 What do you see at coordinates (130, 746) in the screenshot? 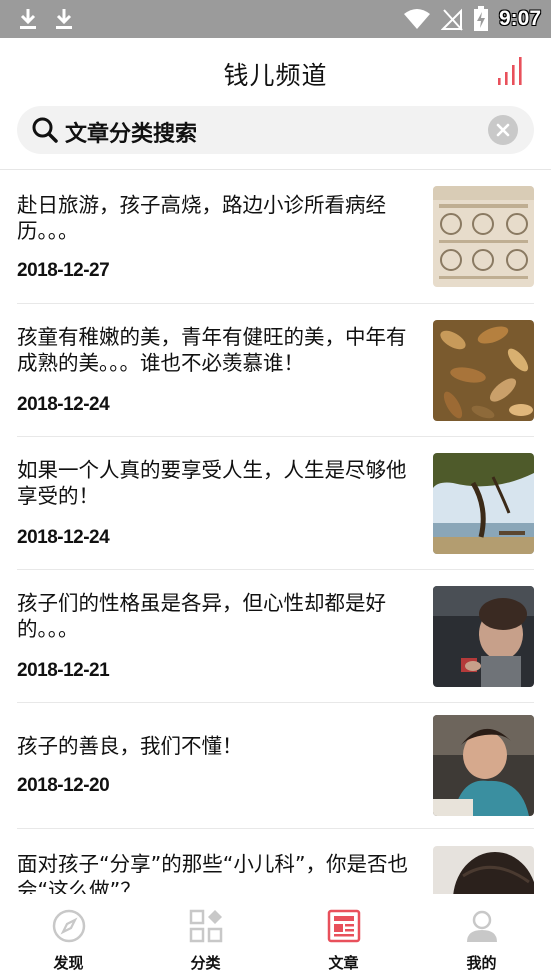
I see `article-title: 孩子的善良，我们不懂！` at bounding box center [130, 746].